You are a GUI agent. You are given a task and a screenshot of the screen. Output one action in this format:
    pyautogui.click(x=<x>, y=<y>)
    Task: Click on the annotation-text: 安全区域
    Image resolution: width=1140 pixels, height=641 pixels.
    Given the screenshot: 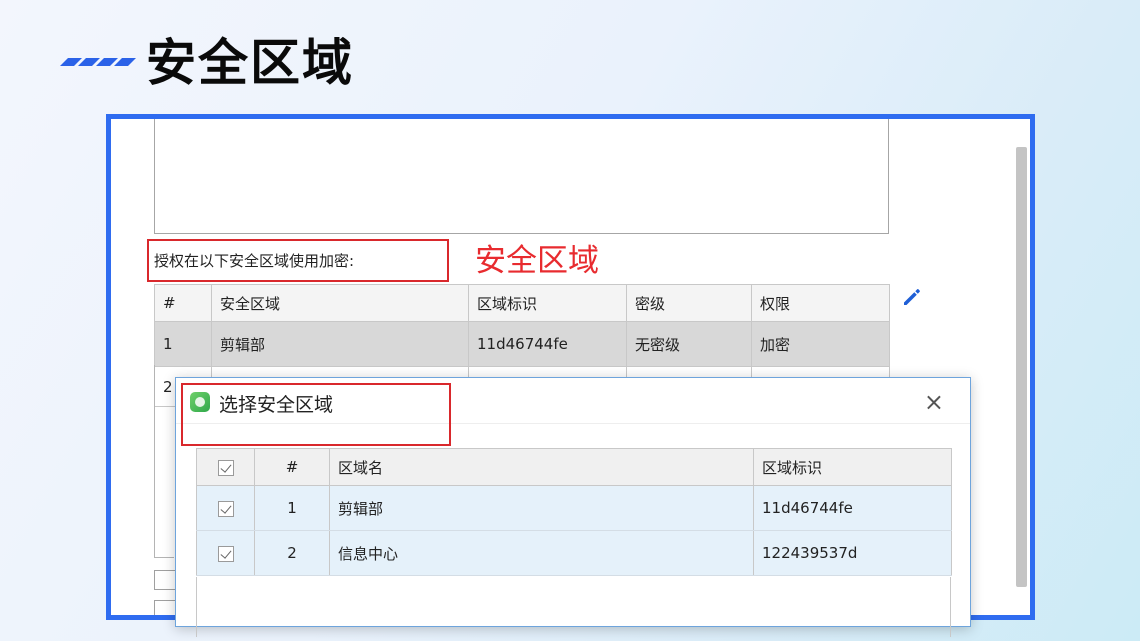 What is the action you would take?
    pyautogui.click(x=537, y=261)
    